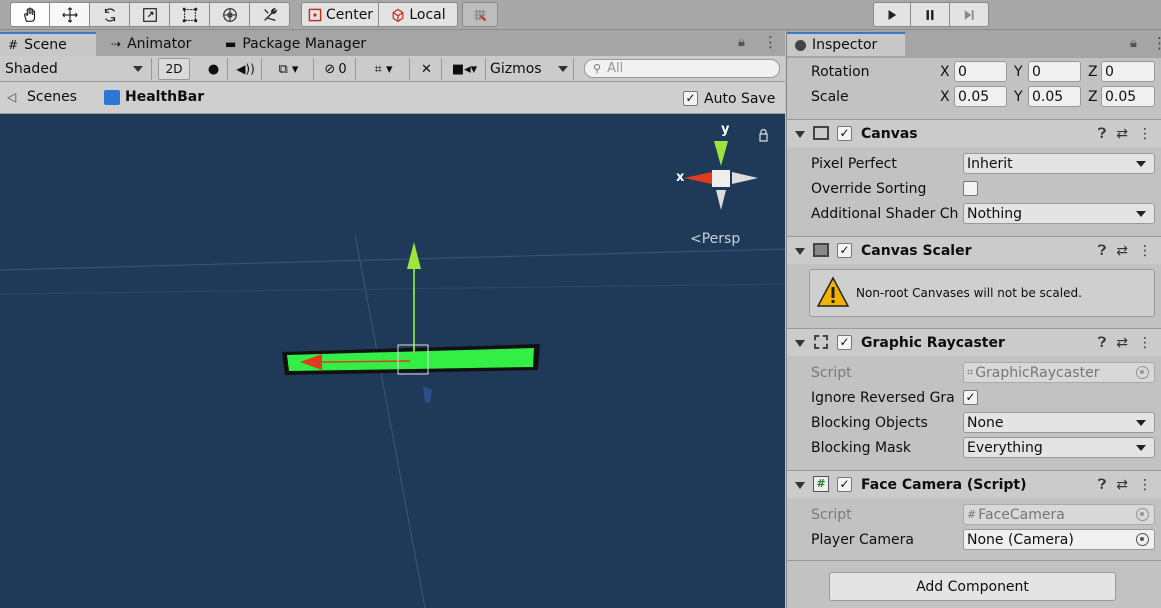 The width and height of the screenshot is (1161, 608). I want to click on ignore-reversed-checkbox: ✓, so click(970, 397).